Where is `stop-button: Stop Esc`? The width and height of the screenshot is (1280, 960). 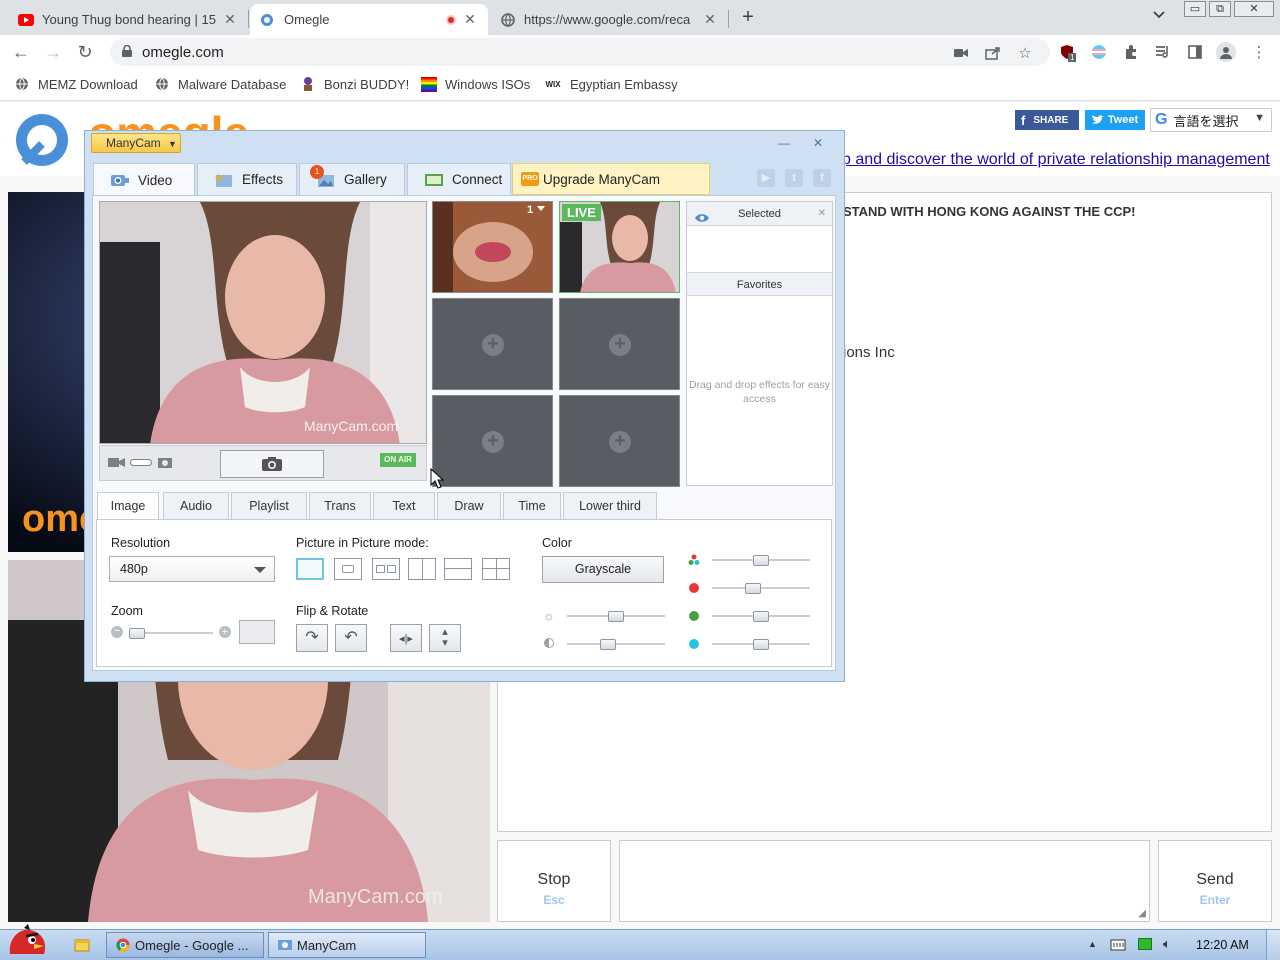 stop-button: Stop Esc is located at coordinates (554, 881).